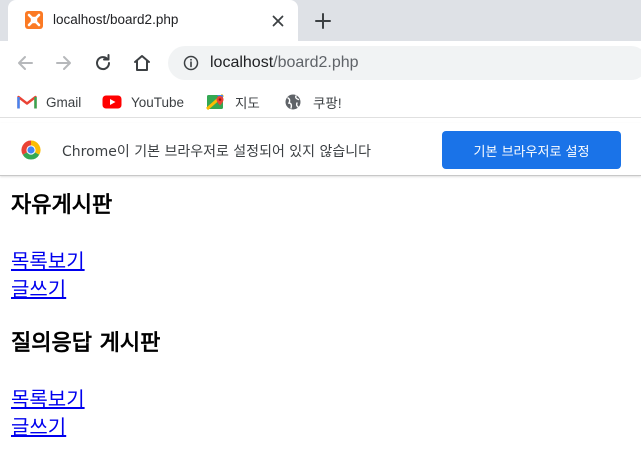  I want to click on tab-strip: localhost/board2.php, so click(320, 20).